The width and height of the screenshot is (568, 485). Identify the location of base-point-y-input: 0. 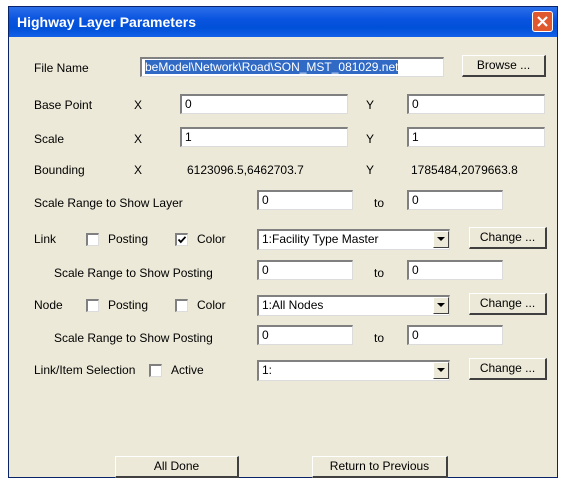
(476, 104).